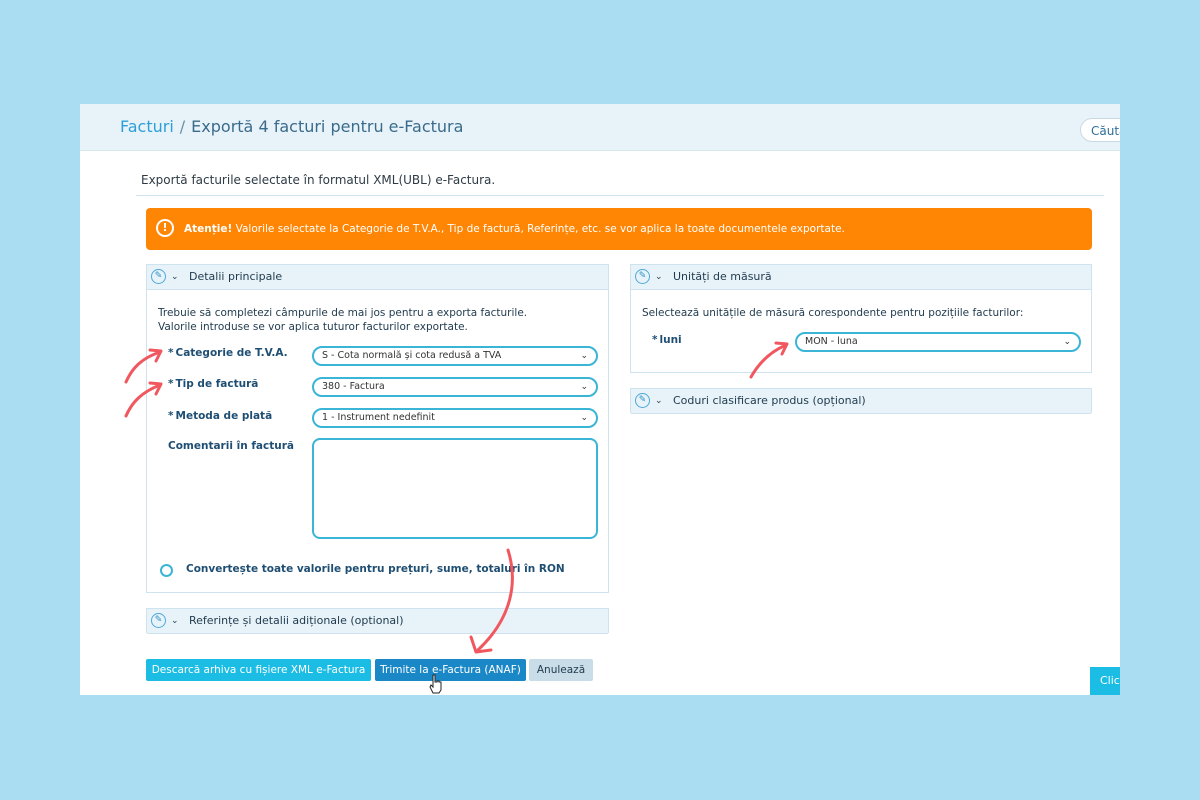 This screenshot has width=1200, height=800. What do you see at coordinates (143, 367) in the screenshot?
I see `arrow-vat` at bounding box center [143, 367].